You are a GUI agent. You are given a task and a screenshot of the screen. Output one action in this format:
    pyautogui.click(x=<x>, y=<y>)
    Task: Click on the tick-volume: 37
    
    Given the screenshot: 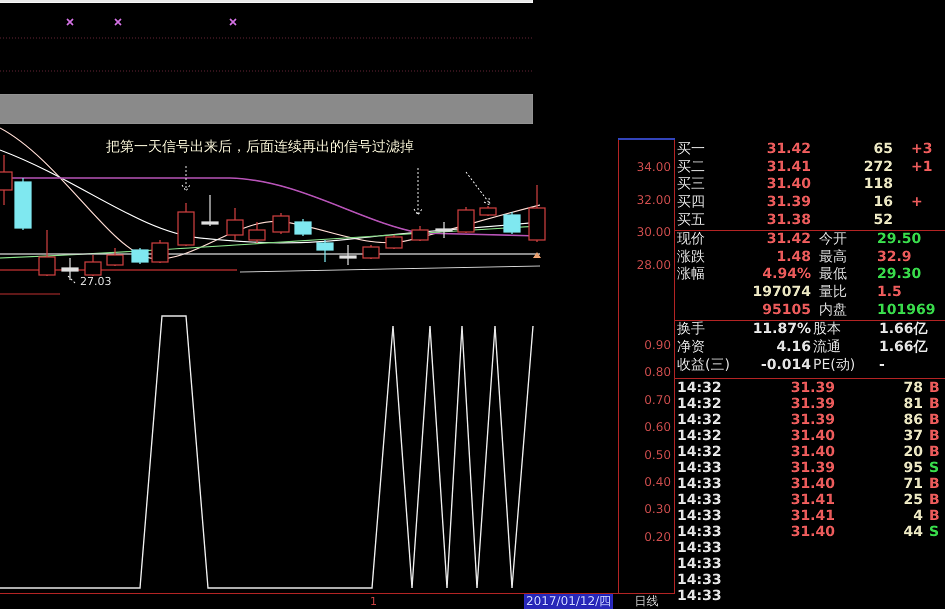 What is the action you would take?
    pyautogui.click(x=912, y=436)
    